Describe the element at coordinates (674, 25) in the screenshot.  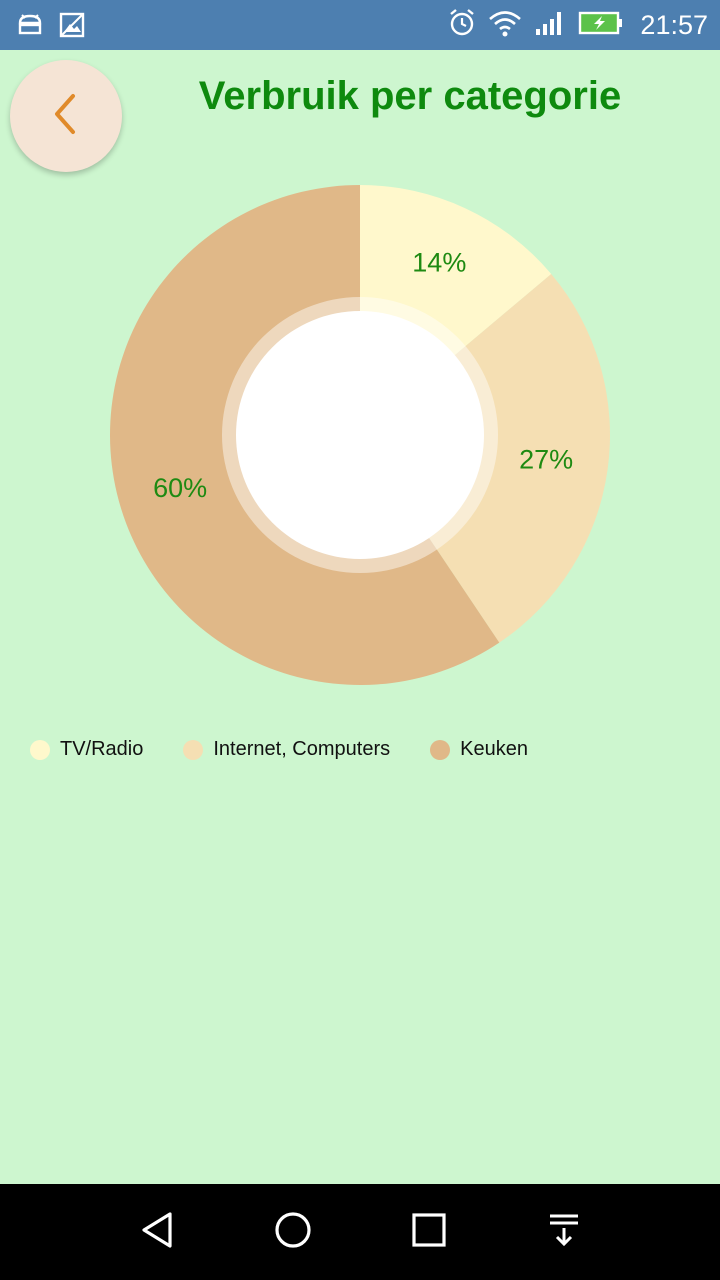
I see `status-time: 21:57` at that location.